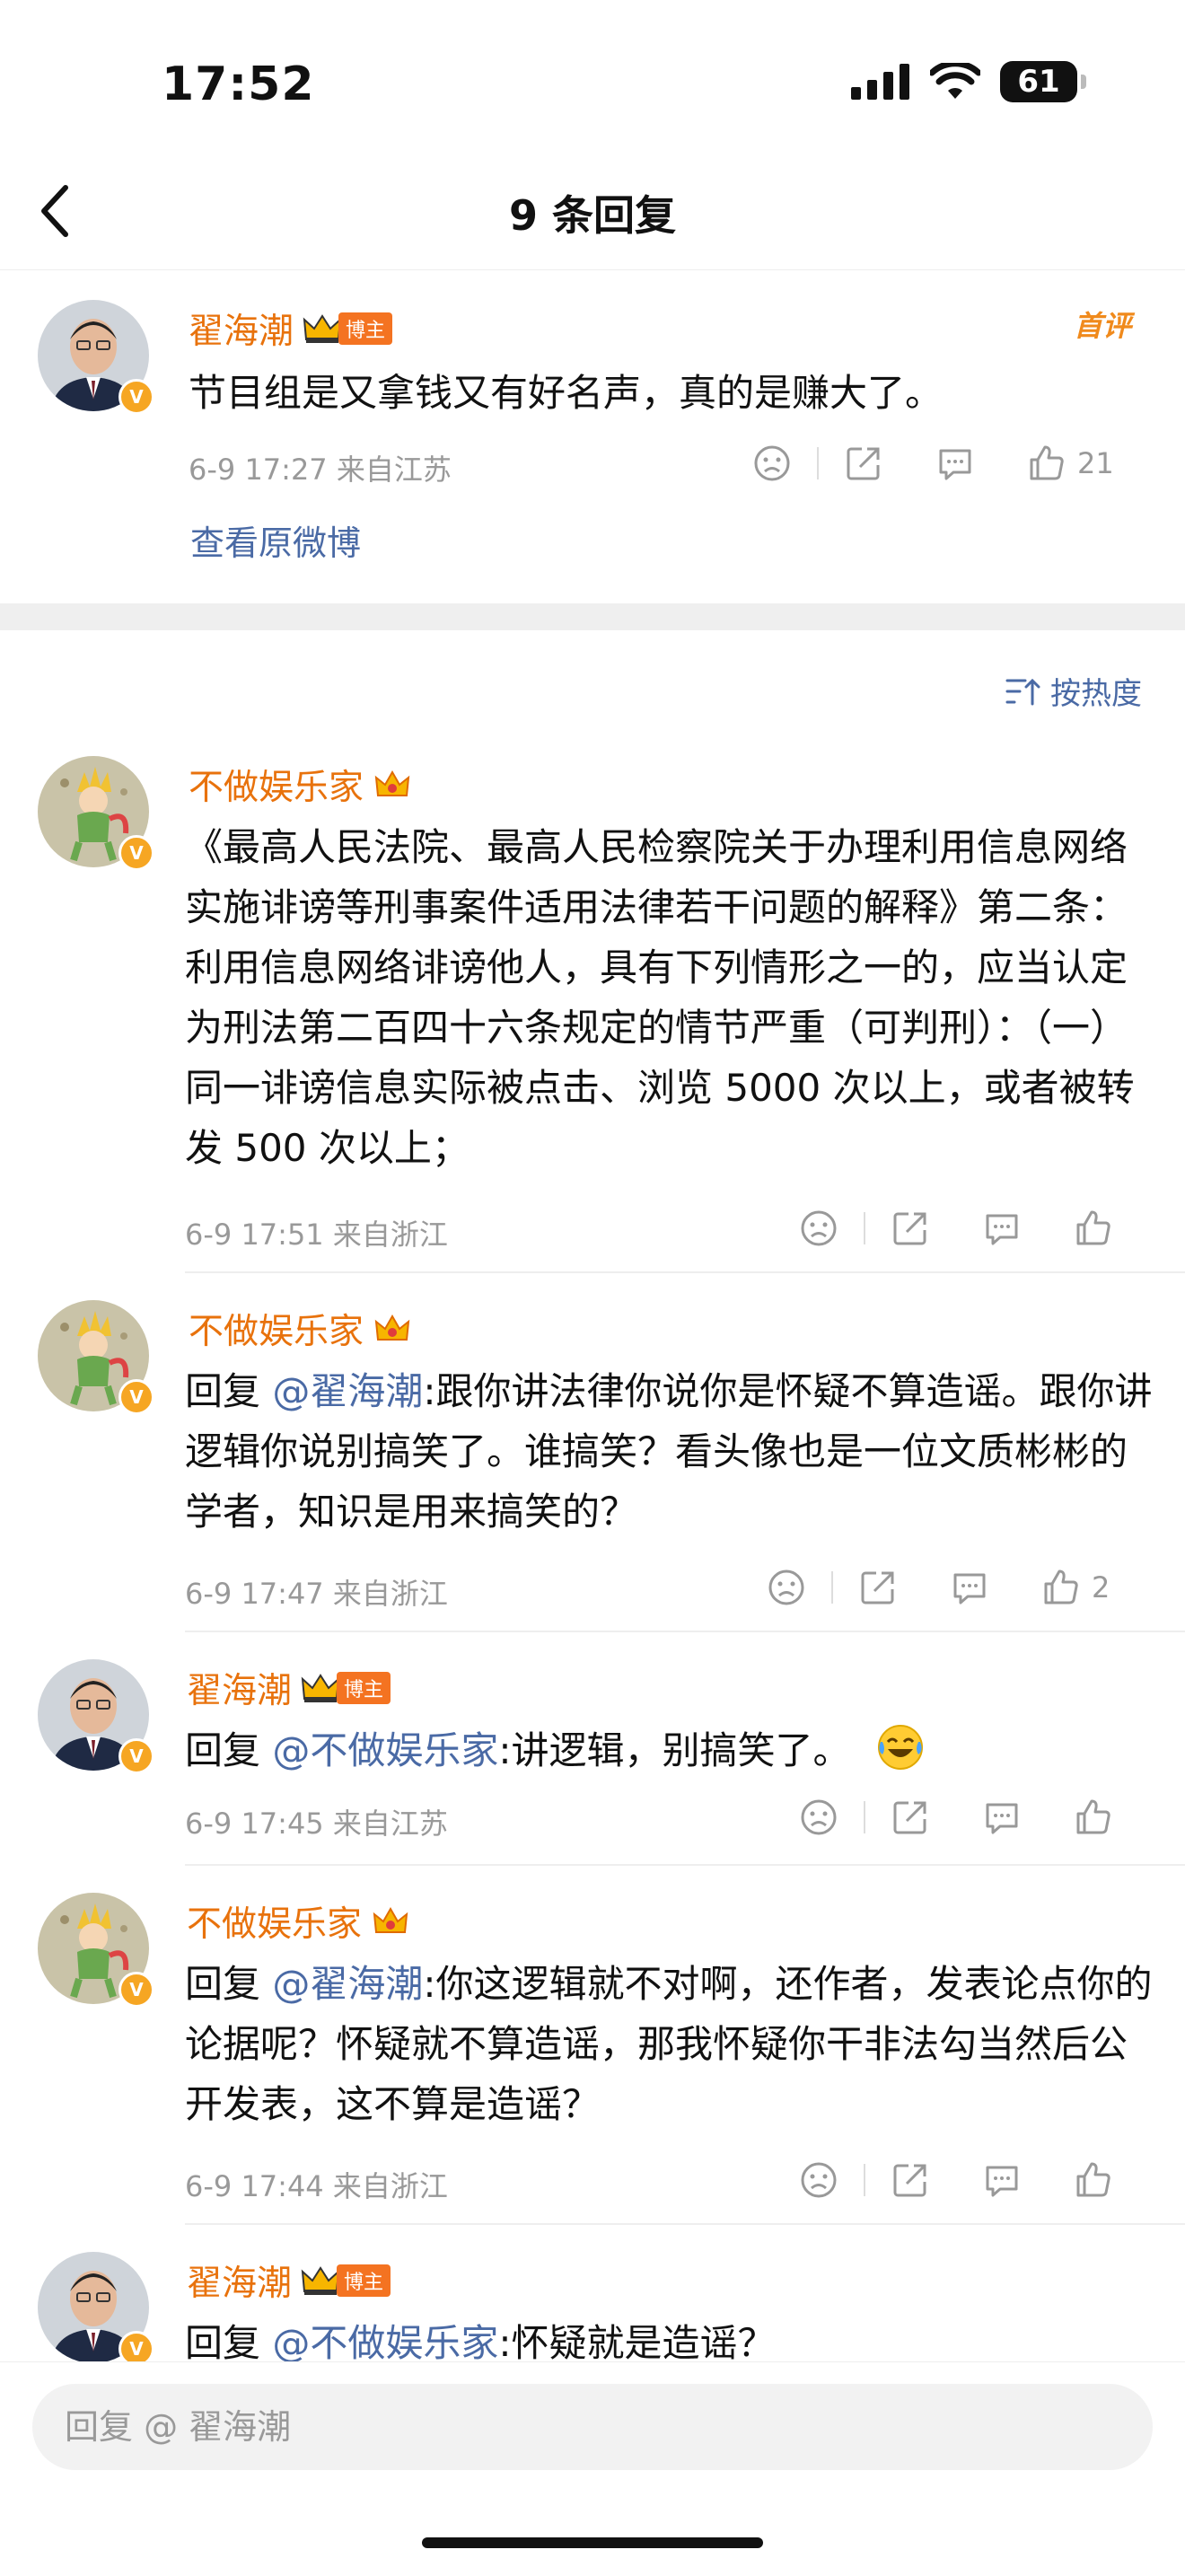 This screenshot has height=2576, width=1185. Describe the element at coordinates (592, 76) in the screenshot. I see `status-bar: 17:52 61` at that location.